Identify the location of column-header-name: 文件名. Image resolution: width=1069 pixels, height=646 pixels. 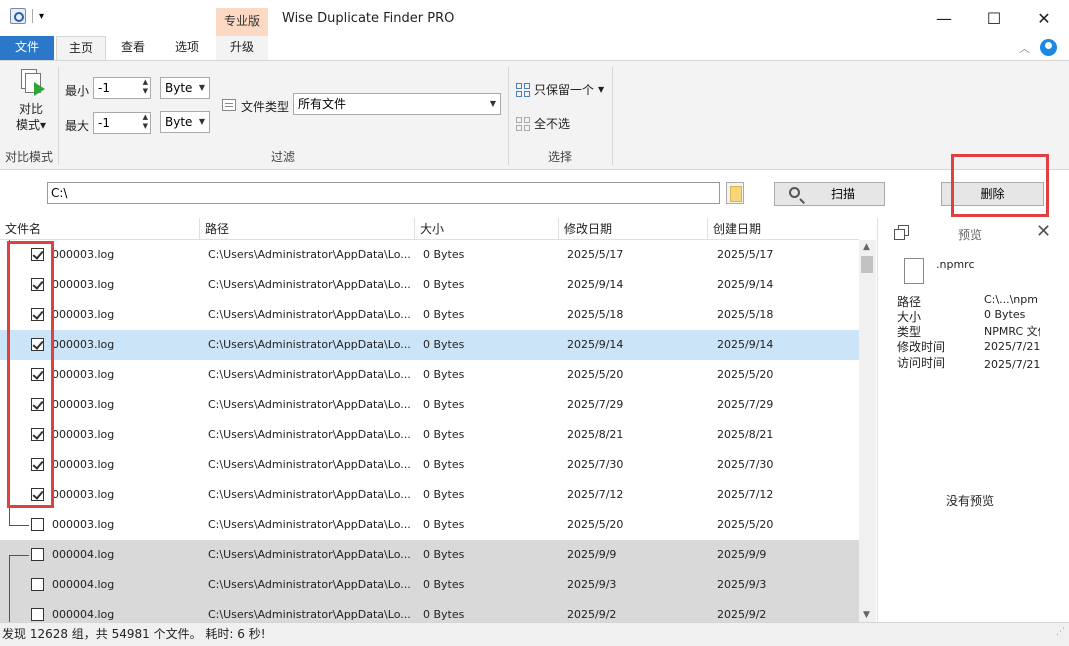
(100, 229).